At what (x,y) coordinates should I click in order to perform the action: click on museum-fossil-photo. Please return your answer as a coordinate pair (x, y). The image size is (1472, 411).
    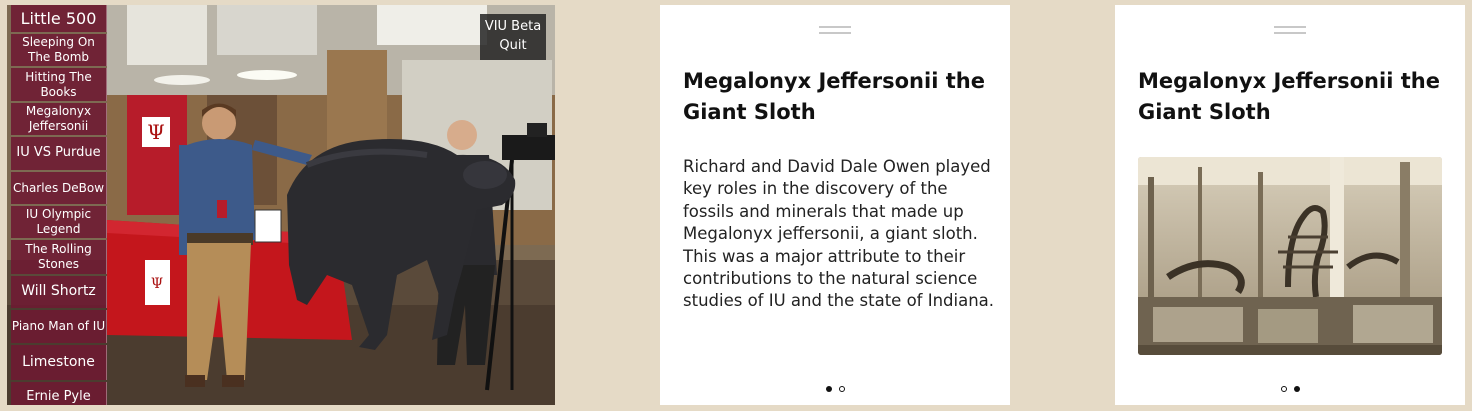
    Looking at the image, I should click on (1290, 256).